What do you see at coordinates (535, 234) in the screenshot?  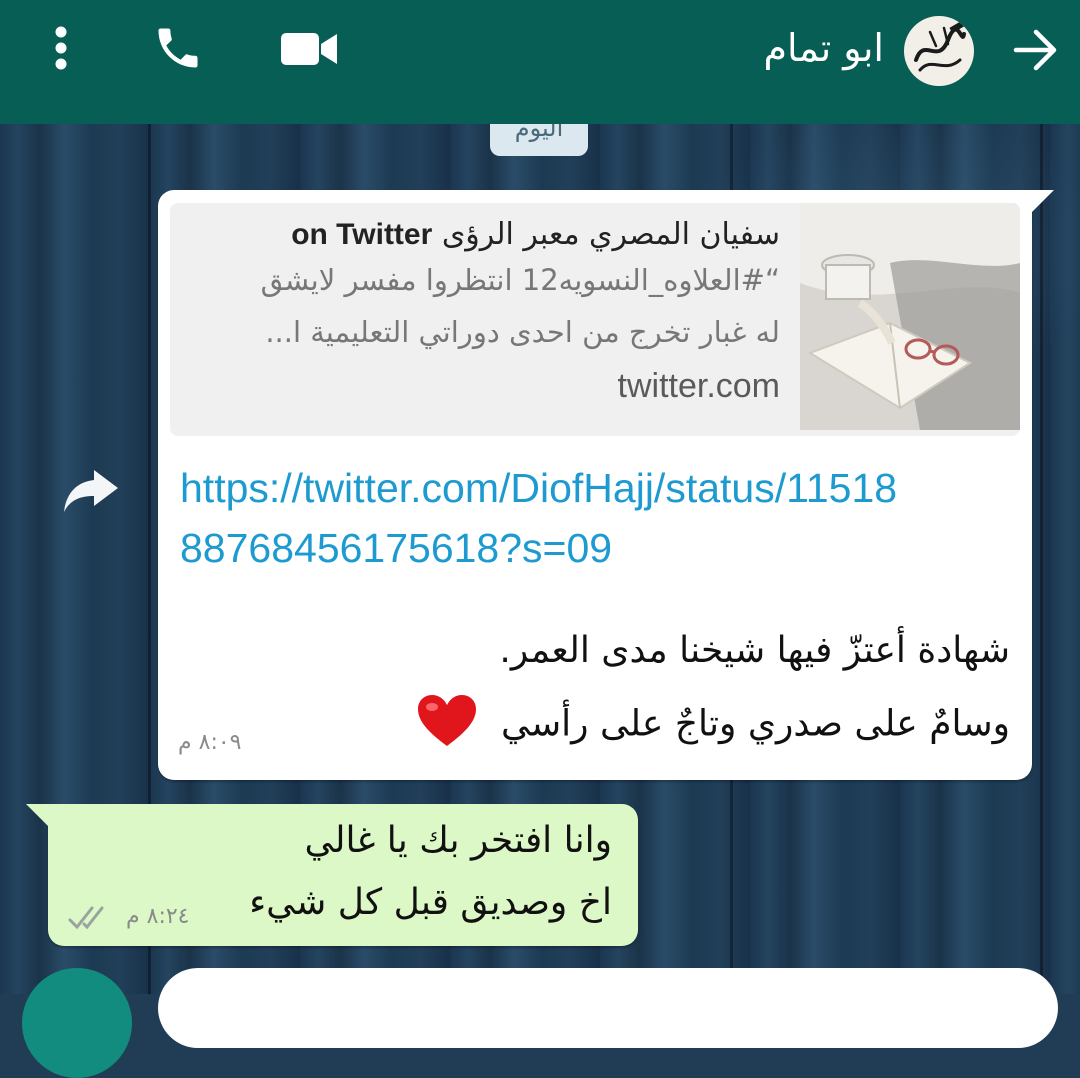 I see `preview-title: سفيان المصري معبر الرؤى on Twitter` at bounding box center [535, 234].